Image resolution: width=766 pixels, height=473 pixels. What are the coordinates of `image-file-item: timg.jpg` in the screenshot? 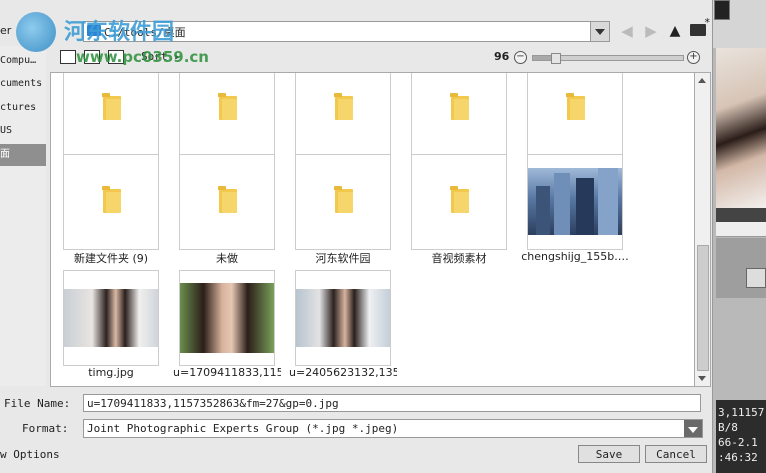 It's located at (111, 328).